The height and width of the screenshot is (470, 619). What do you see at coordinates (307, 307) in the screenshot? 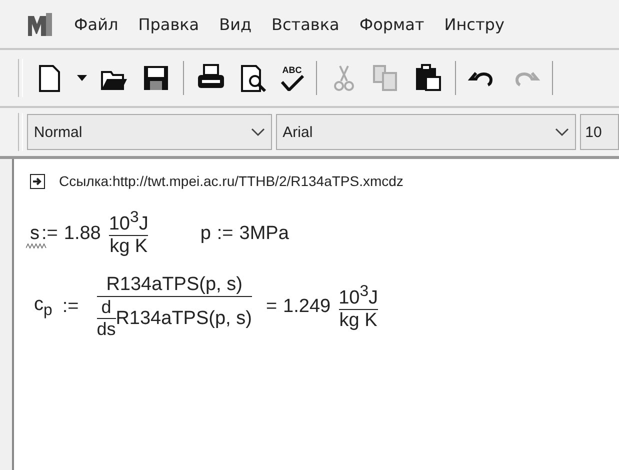
I see `numeric-result: 1.249` at bounding box center [307, 307].